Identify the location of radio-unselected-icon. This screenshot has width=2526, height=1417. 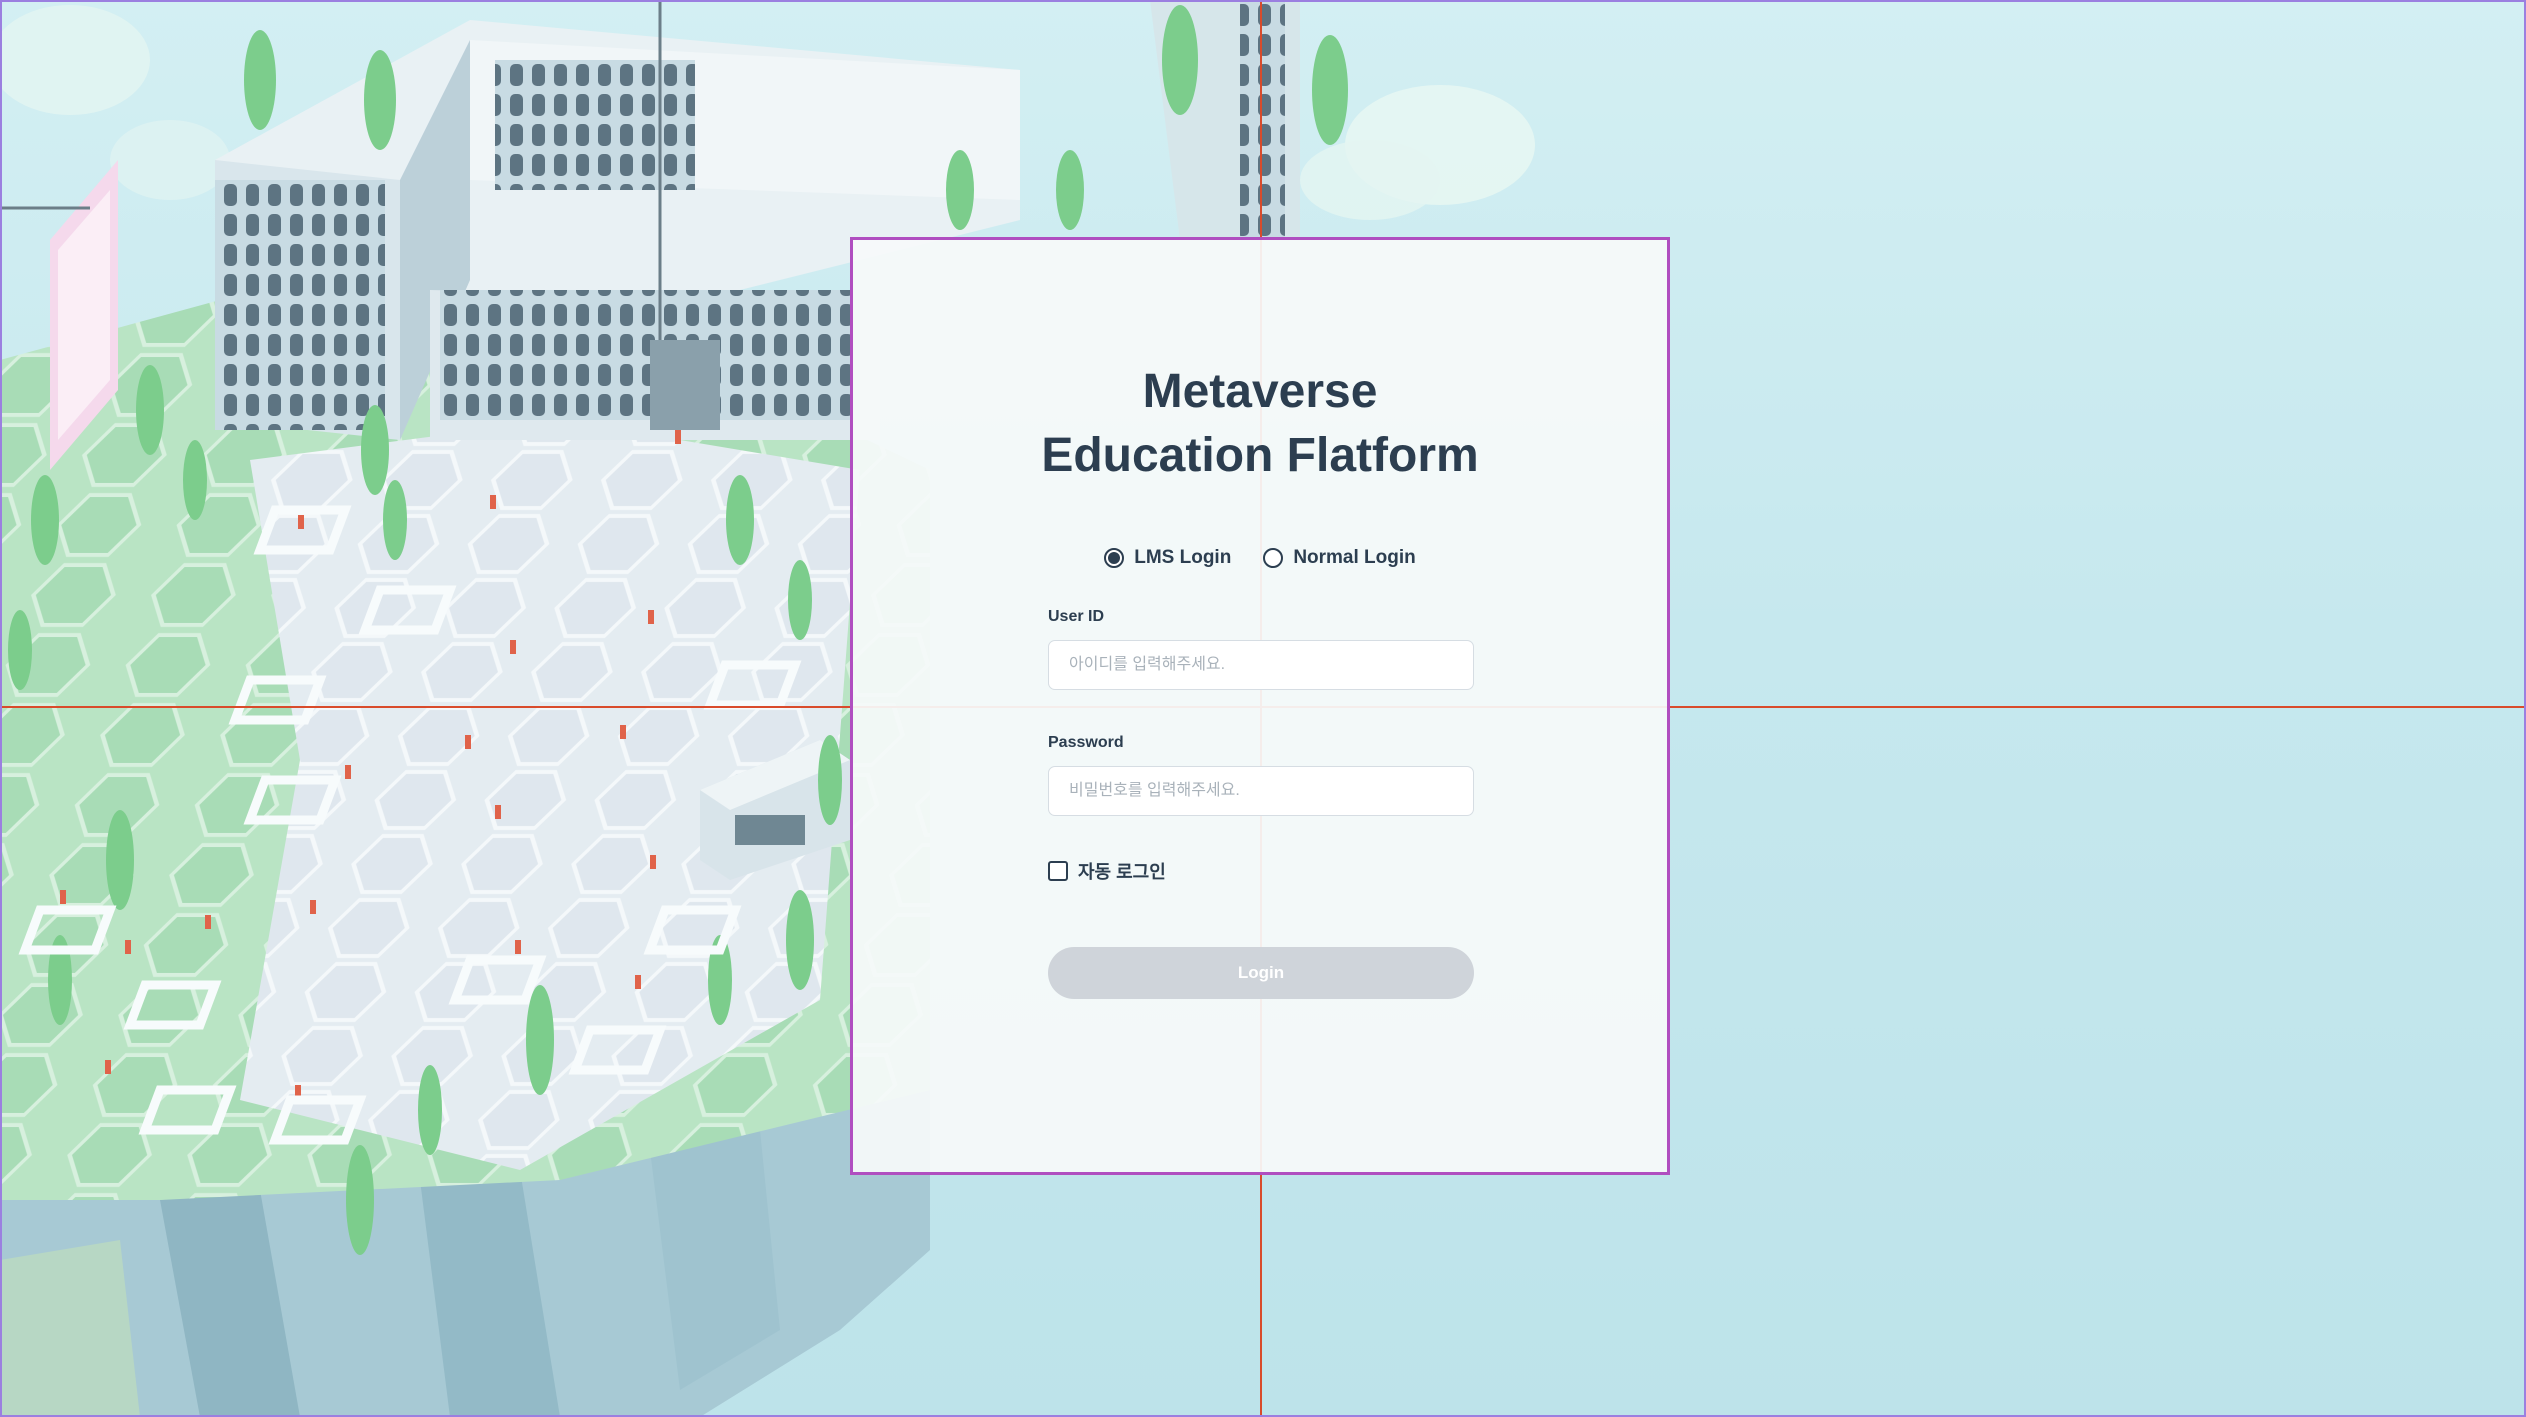
(1273, 558).